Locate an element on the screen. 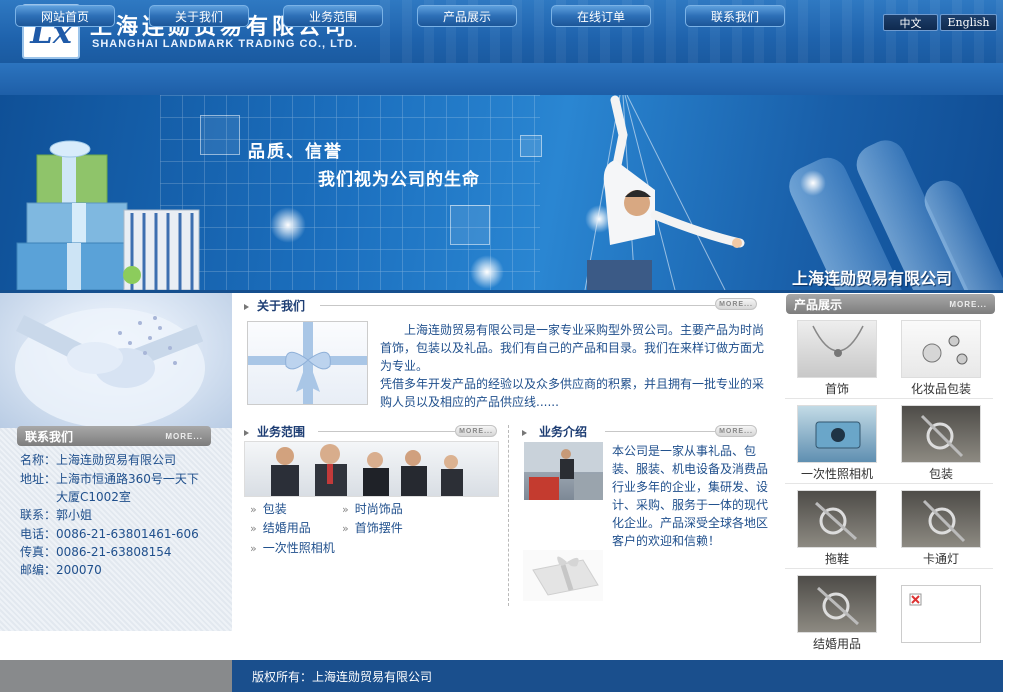  product-card-slippers: 拖鞋 is located at coordinates (837, 526).